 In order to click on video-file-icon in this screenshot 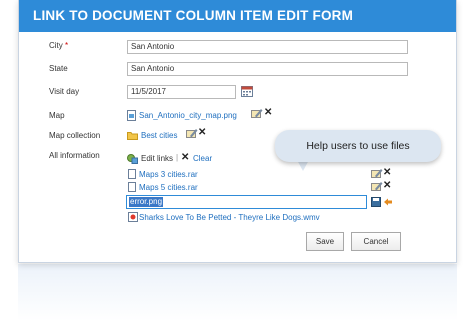, I will do `click(133, 217)`.